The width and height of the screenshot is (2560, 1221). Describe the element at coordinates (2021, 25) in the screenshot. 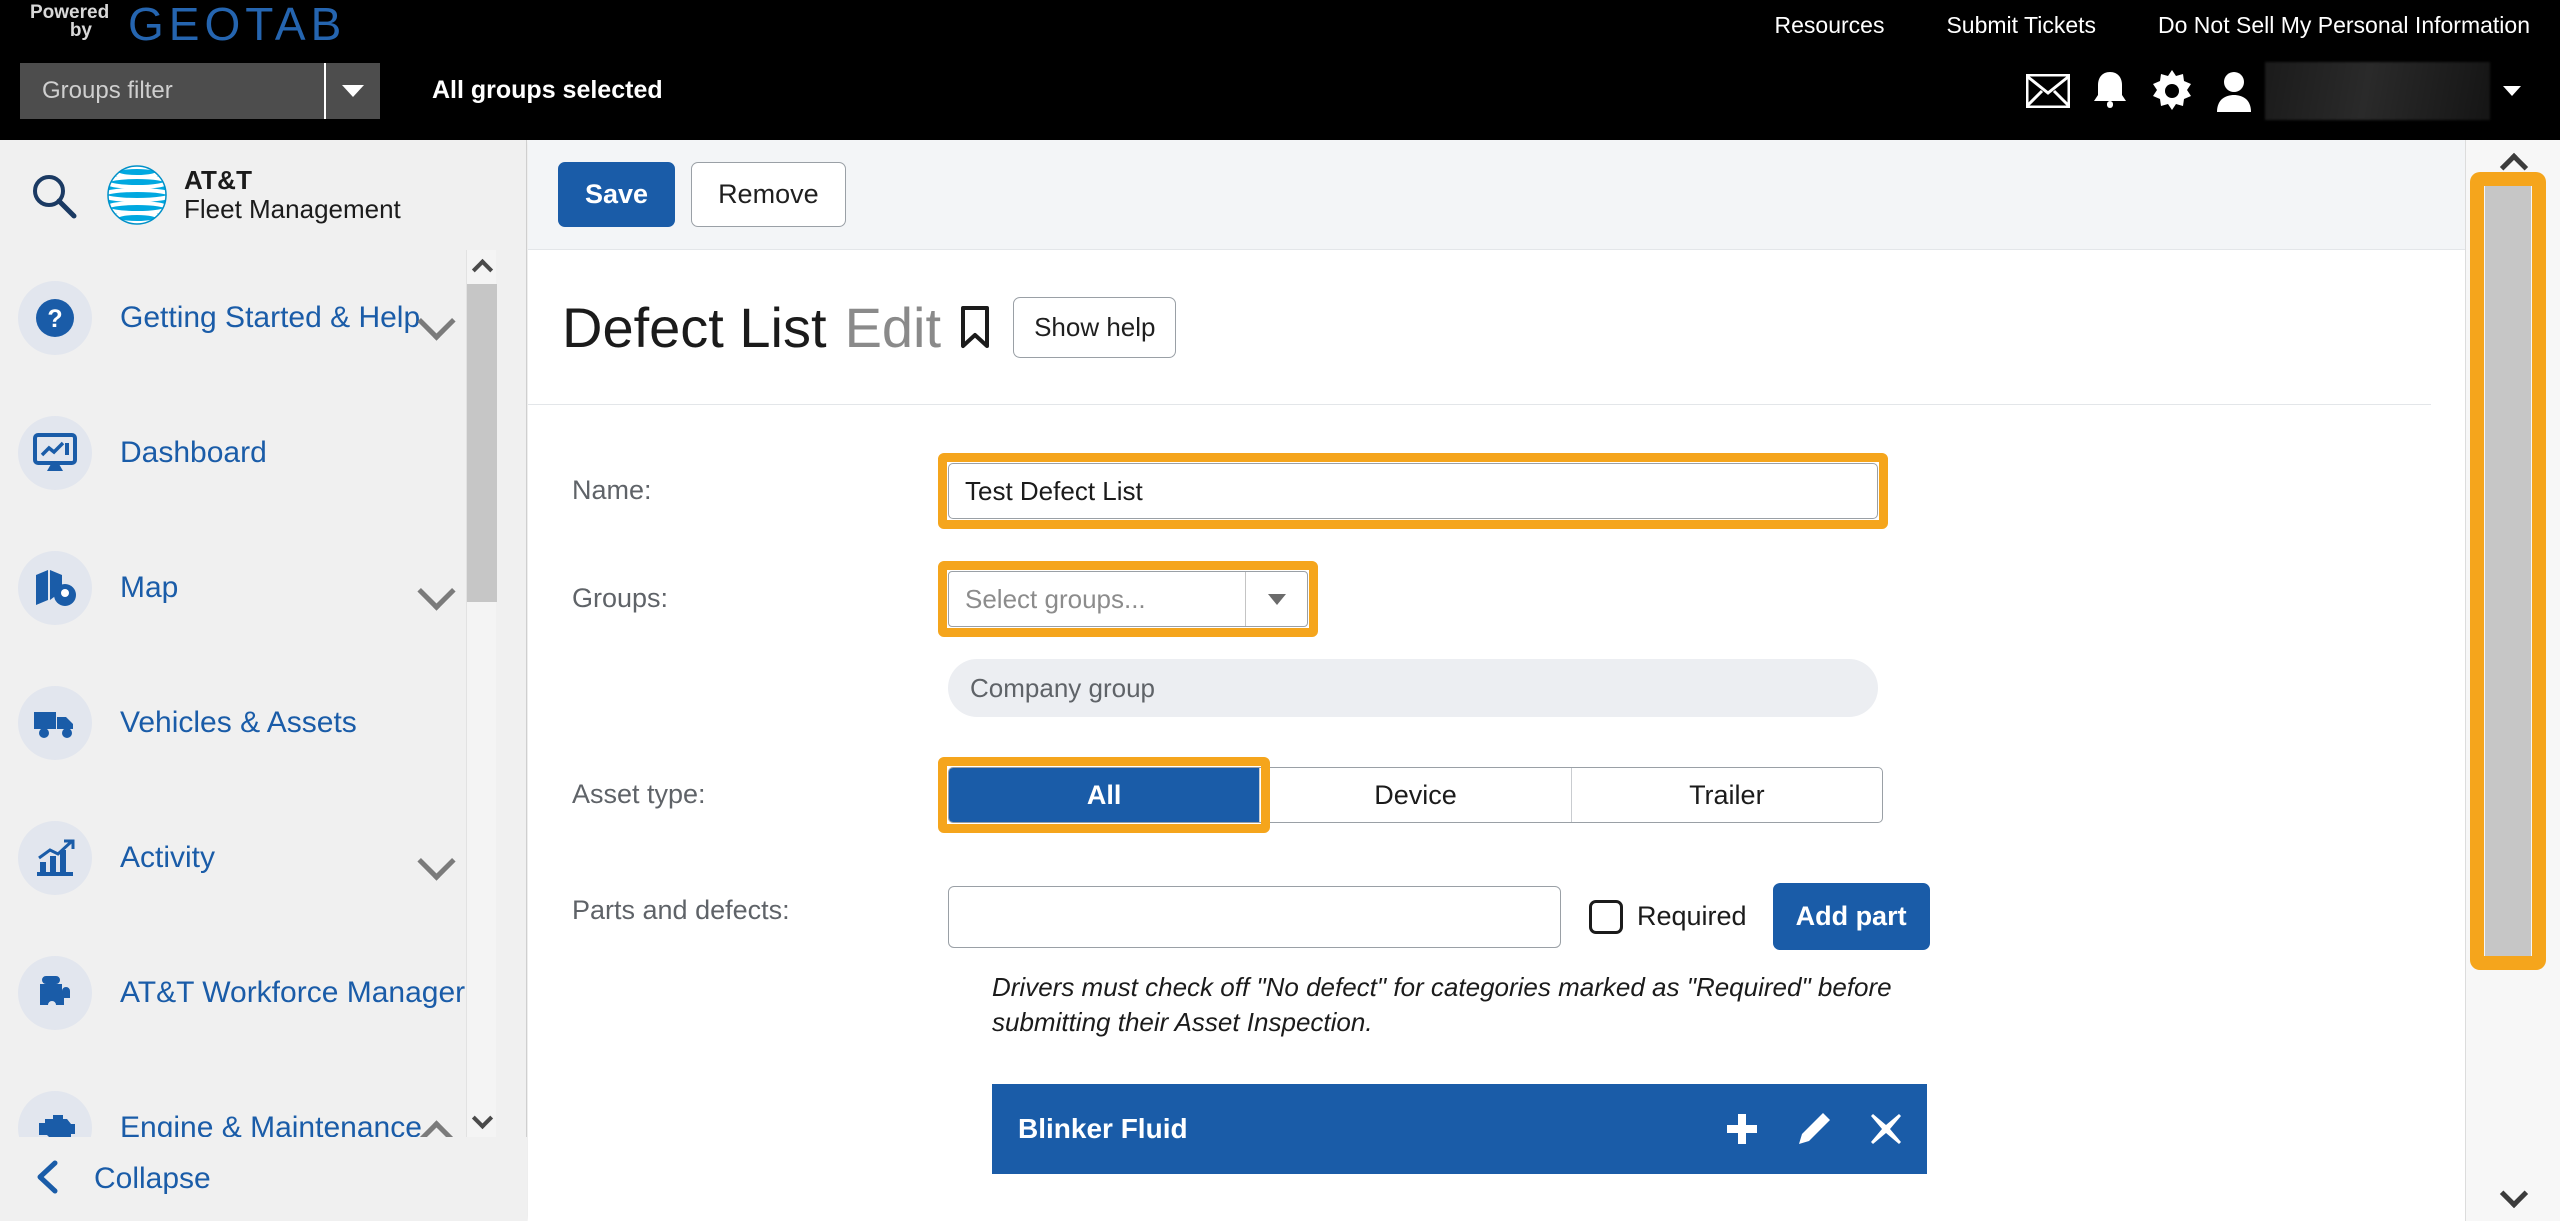

I see `top-link-submit-tickets: Submit Tickets` at that location.